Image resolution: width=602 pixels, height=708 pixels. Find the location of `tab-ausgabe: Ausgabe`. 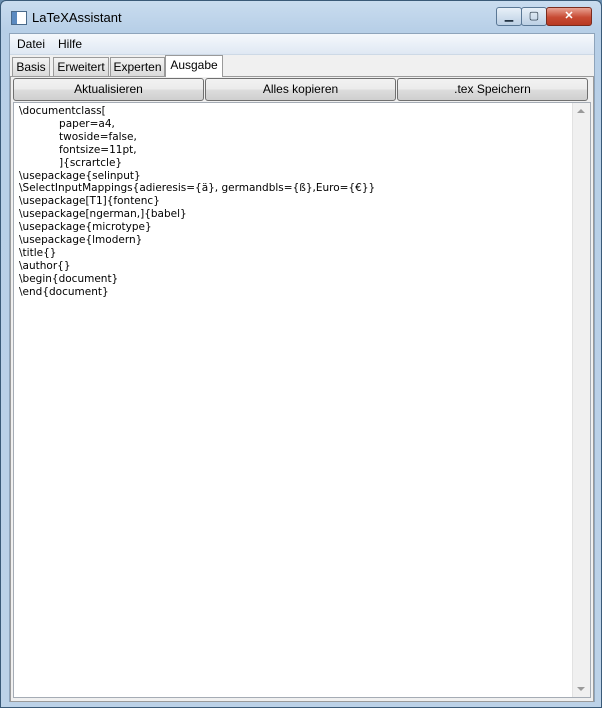

tab-ausgabe: Ausgabe is located at coordinates (194, 66).